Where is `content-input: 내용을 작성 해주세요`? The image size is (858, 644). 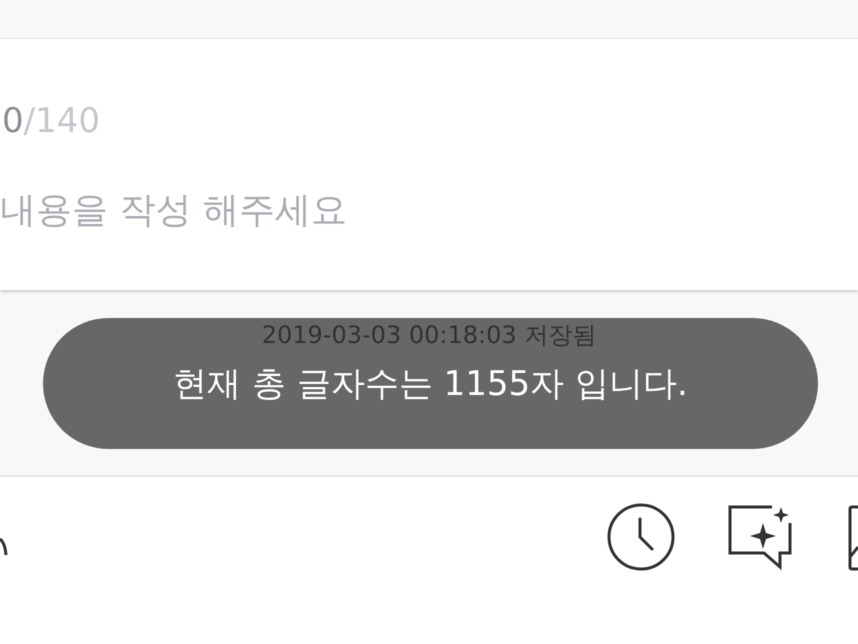 content-input: 내용을 작성 해주세요 is located at coordinates (400, 210).